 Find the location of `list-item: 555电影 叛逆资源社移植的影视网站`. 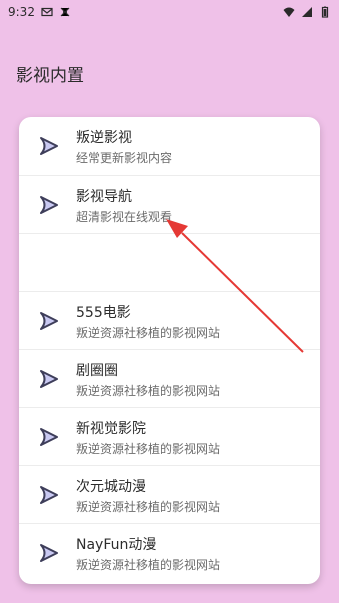

list-item: 555电影 叛逆资源社移植的影视网站 is located at coordinates (169, 320).